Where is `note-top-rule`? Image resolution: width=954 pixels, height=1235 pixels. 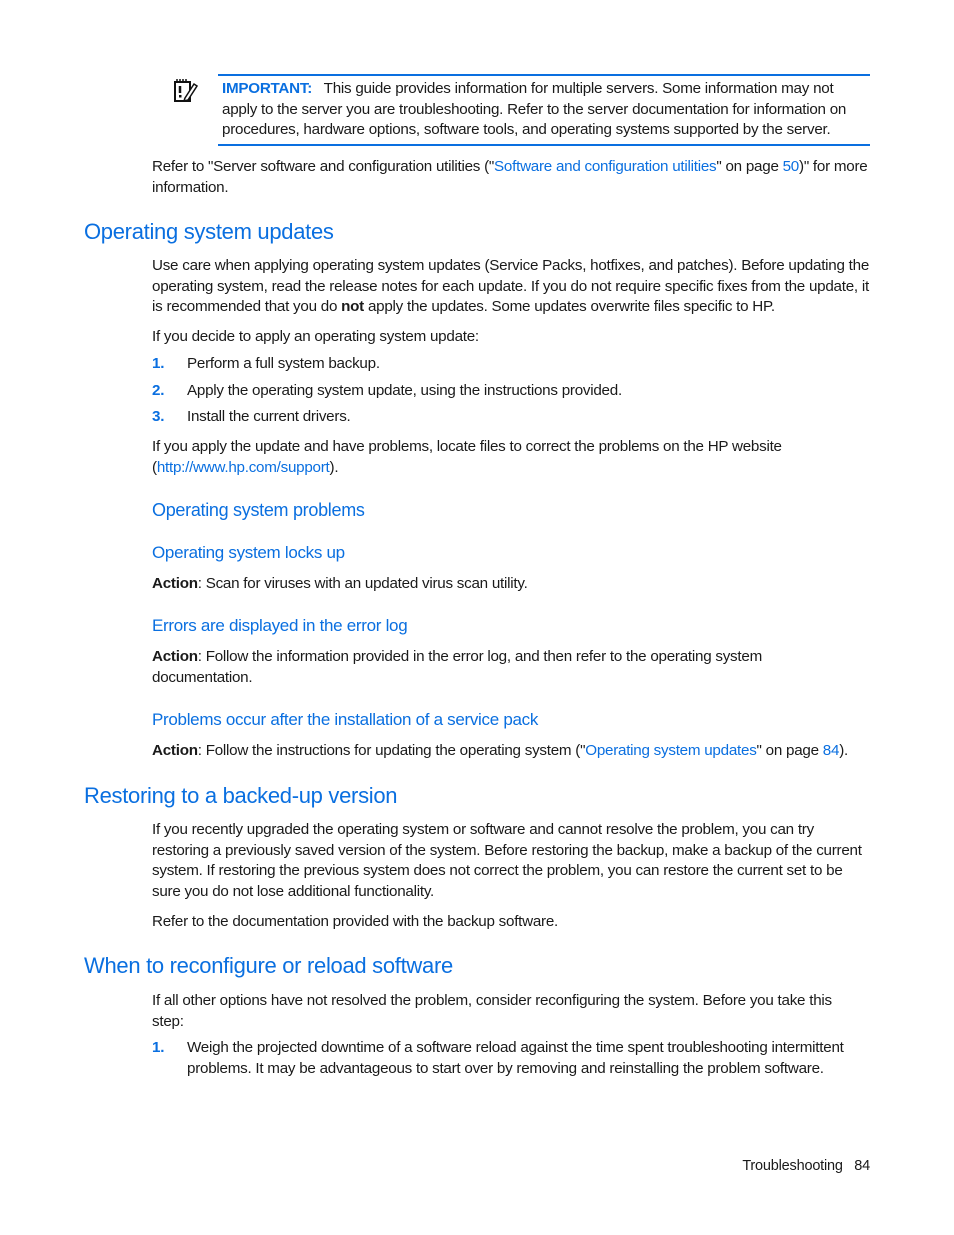
note-top-rule is located at coordinates (544, 75).